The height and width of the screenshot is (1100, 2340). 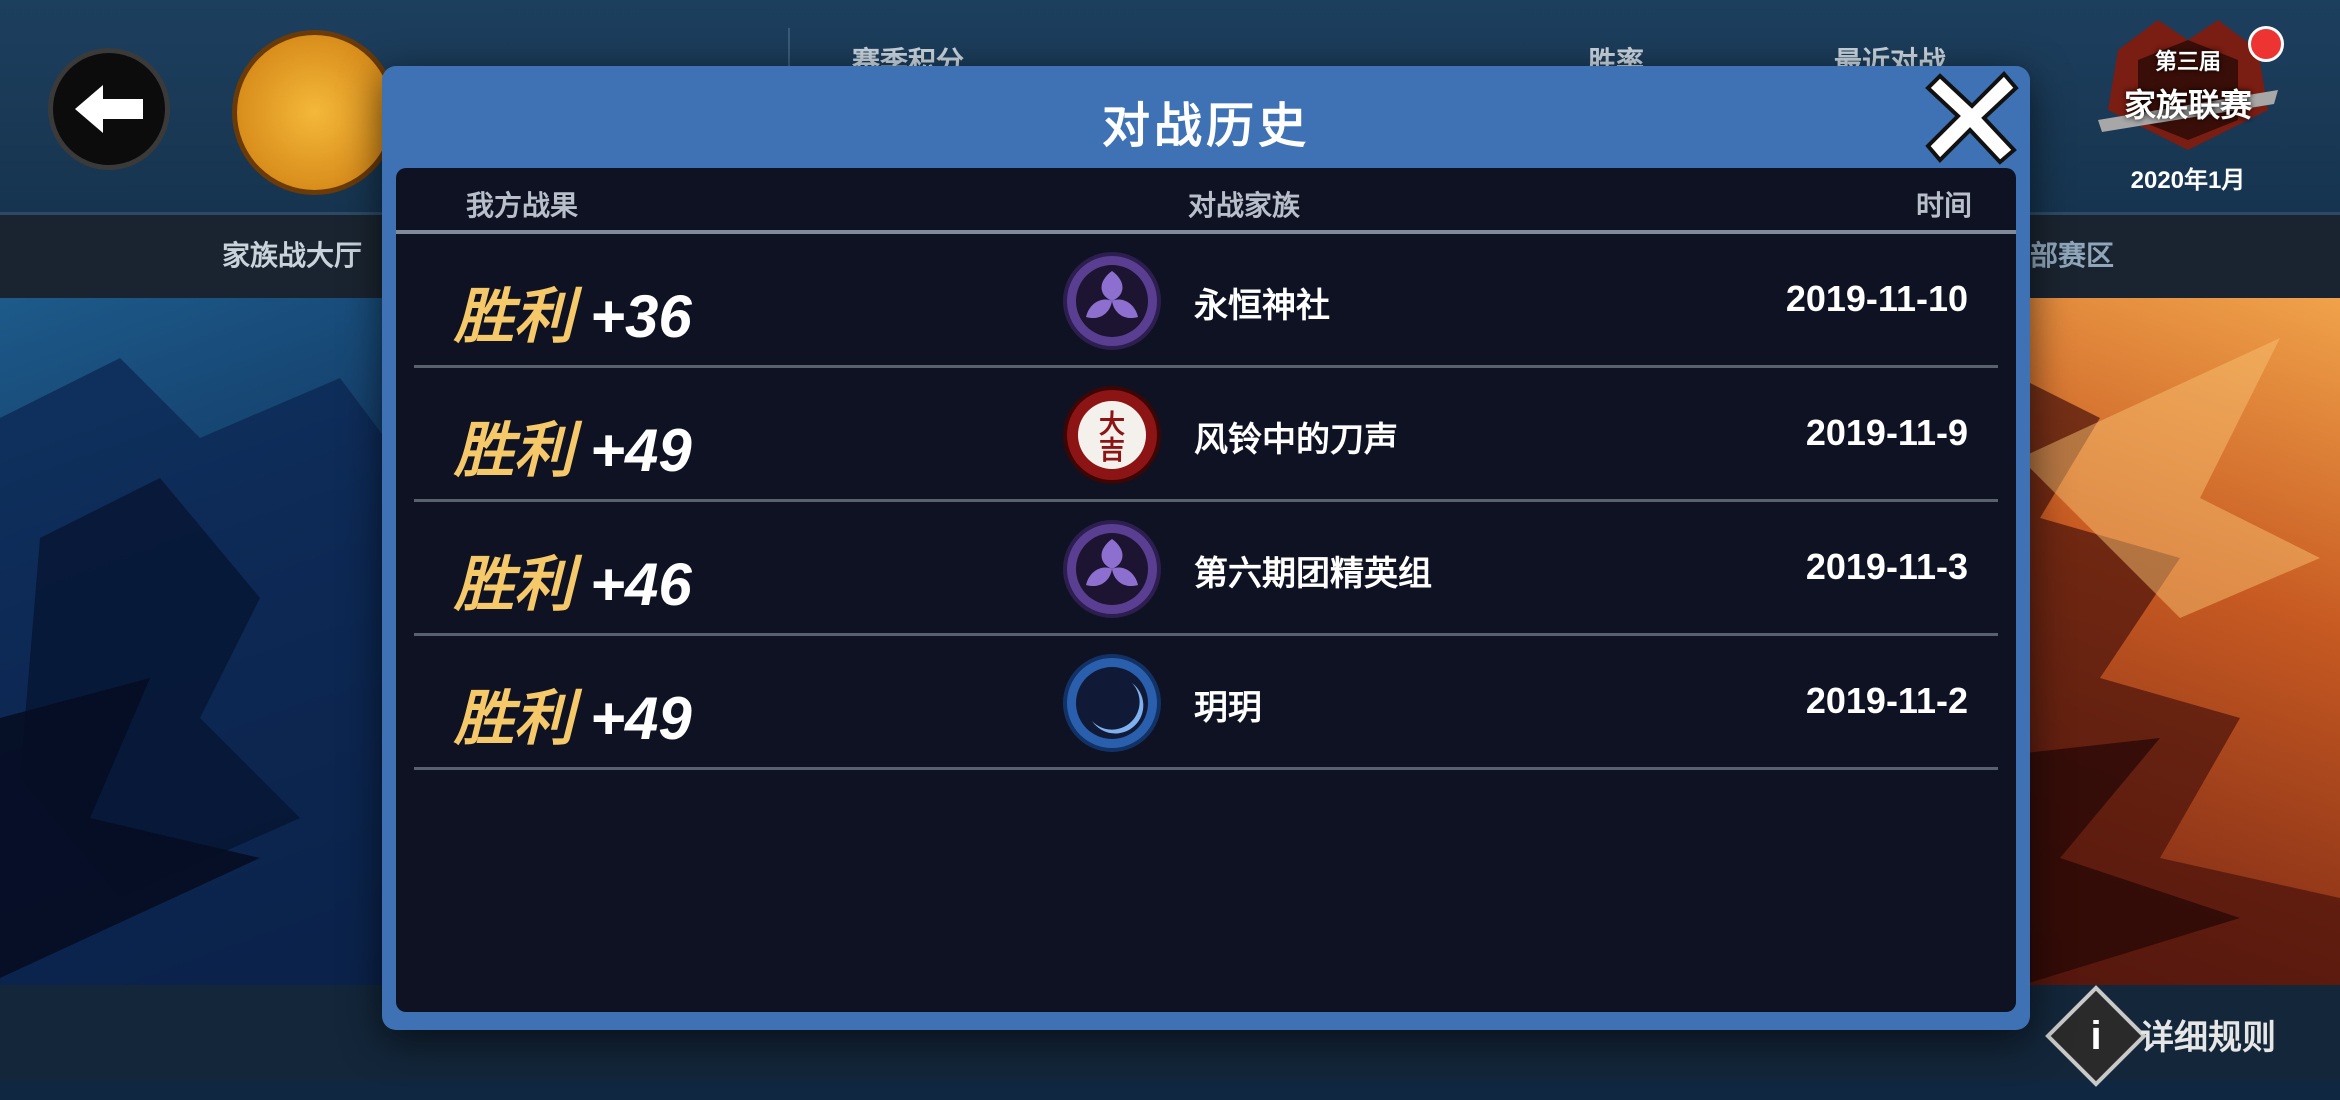 What do you see at coordinates (2208, 1034) in the screenshot?
I see `detailed-rules-link: 详细规则` at bounding box center [2208, 1034].